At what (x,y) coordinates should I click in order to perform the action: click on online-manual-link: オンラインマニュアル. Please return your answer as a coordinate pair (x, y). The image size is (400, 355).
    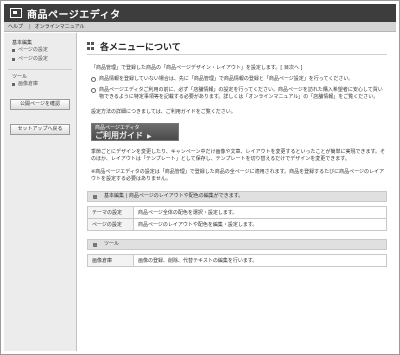
    Looking at the image, I should click on (60, 26).